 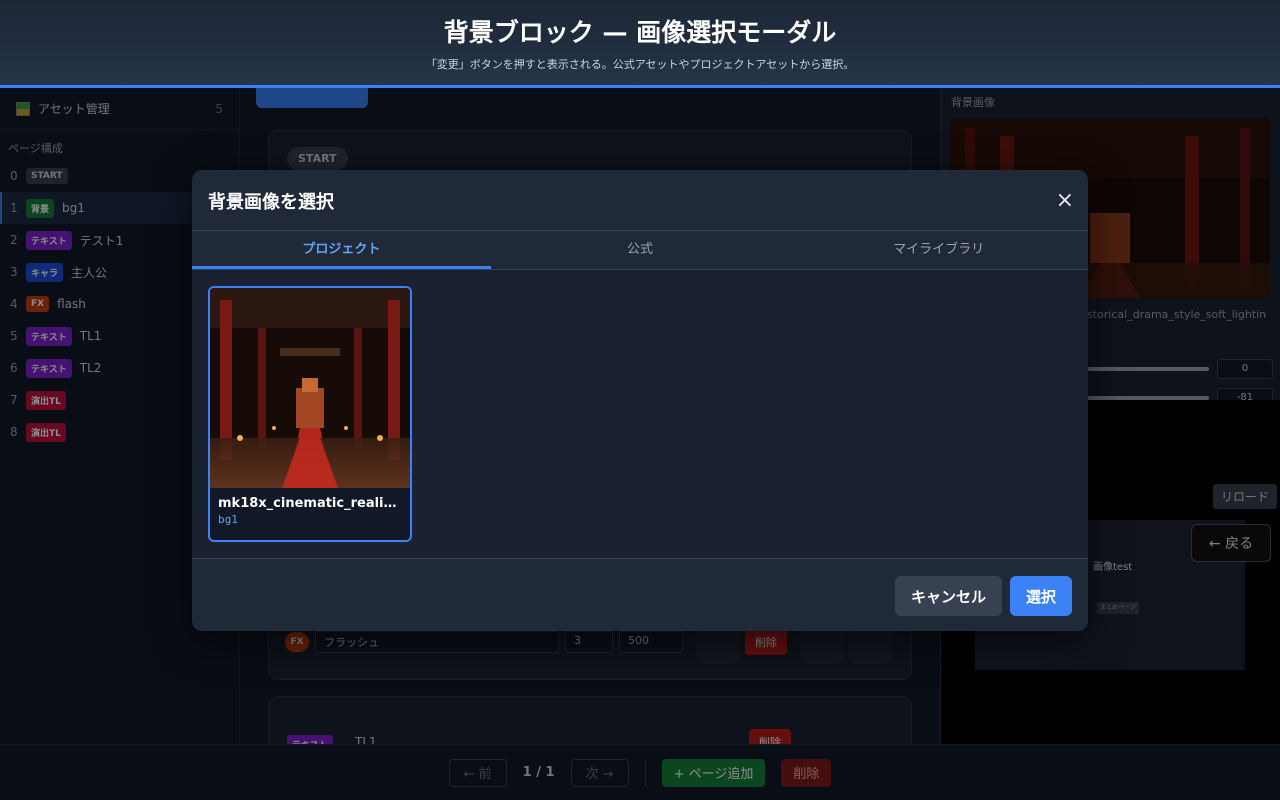 I want to click on asset-card: mk18x_cinematic_realism... bg1, so click(x=310, y=414).